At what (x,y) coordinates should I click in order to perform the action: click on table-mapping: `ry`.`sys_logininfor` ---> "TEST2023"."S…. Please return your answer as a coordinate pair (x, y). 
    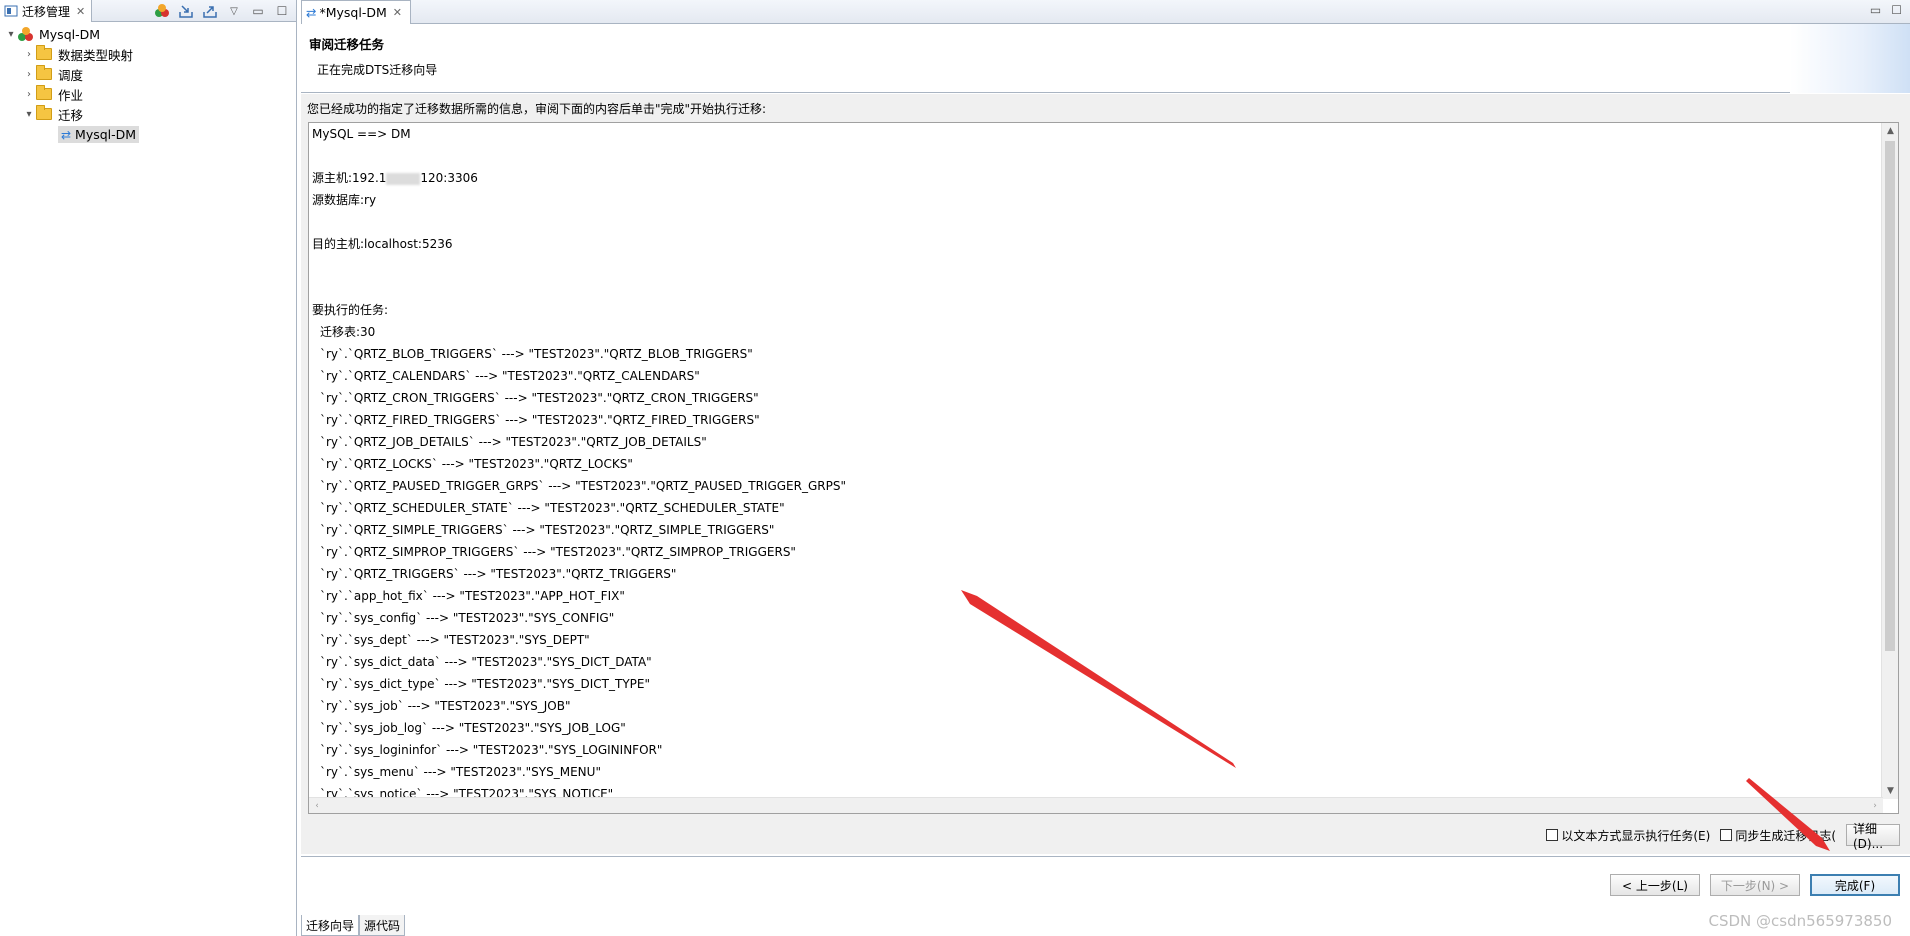
    Looking at the image, I should click on (491, 750).